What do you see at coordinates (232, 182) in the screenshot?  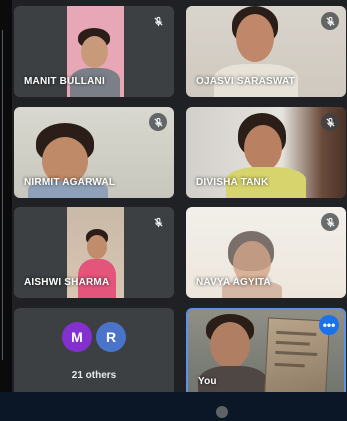 I see `participant-name: DIVISHA TANK` at bounding box center [232, 182].